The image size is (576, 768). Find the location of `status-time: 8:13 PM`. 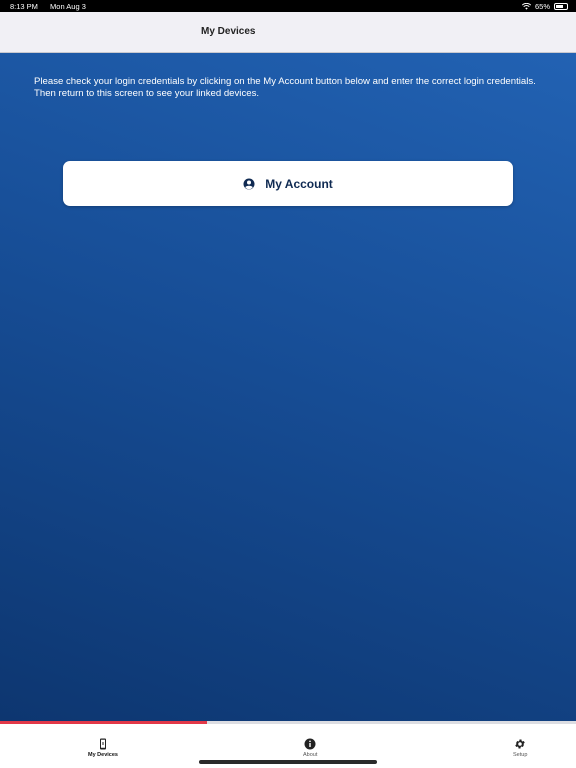

status-time: 8:13 PM is located at coordinates (24, 6).